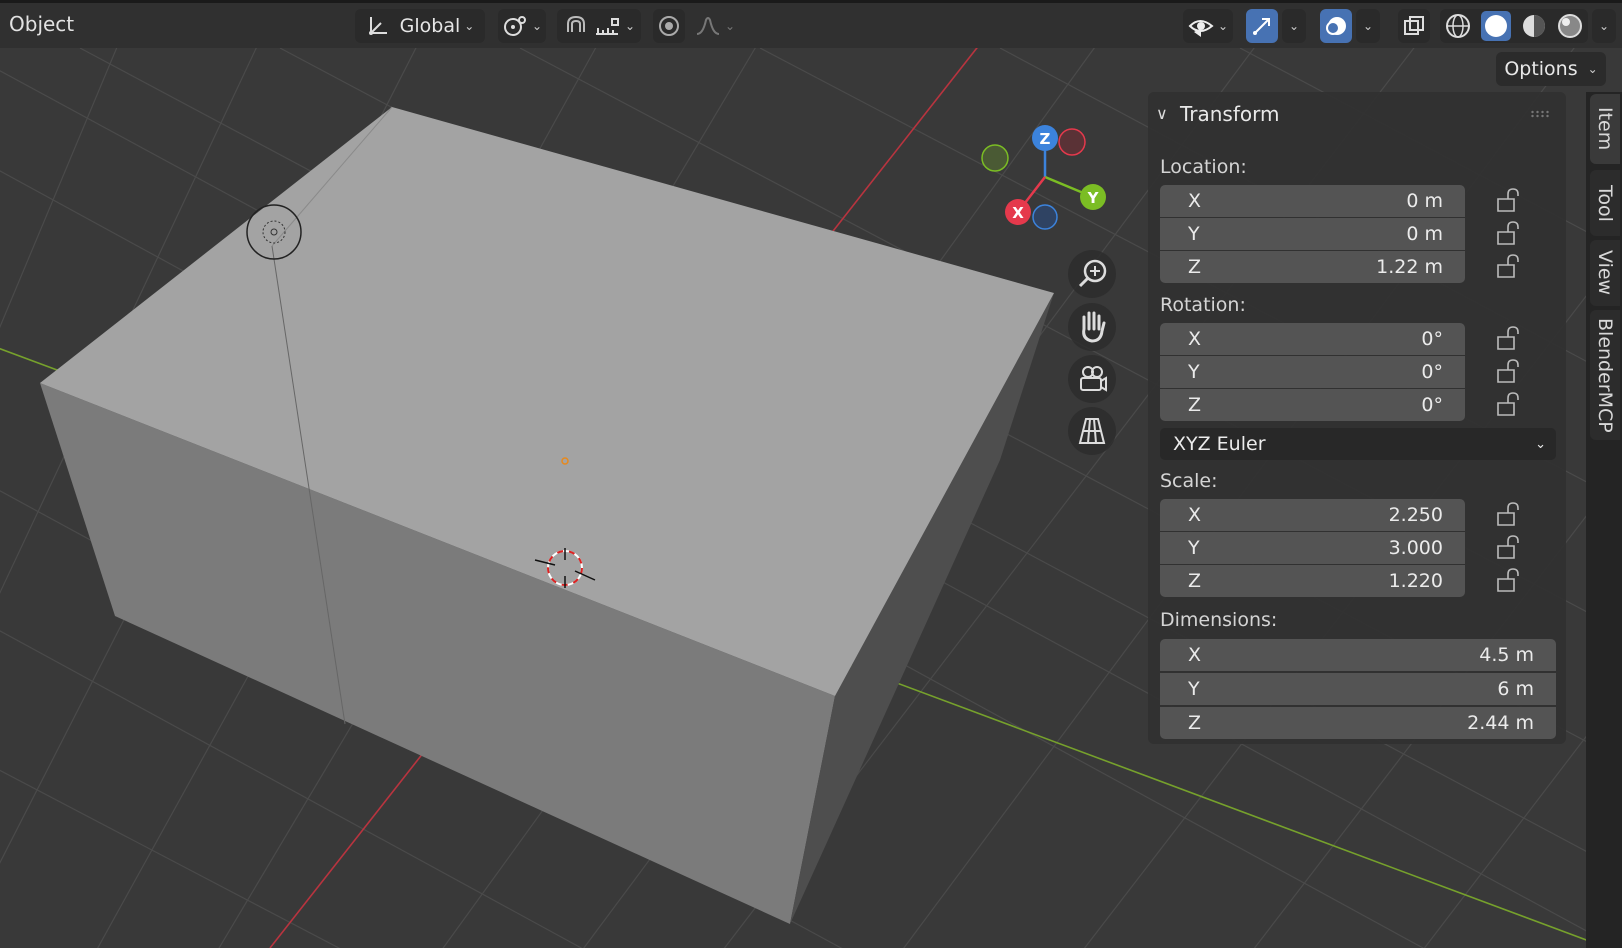  I want to click on overlay-icon, so click(1336, 26).